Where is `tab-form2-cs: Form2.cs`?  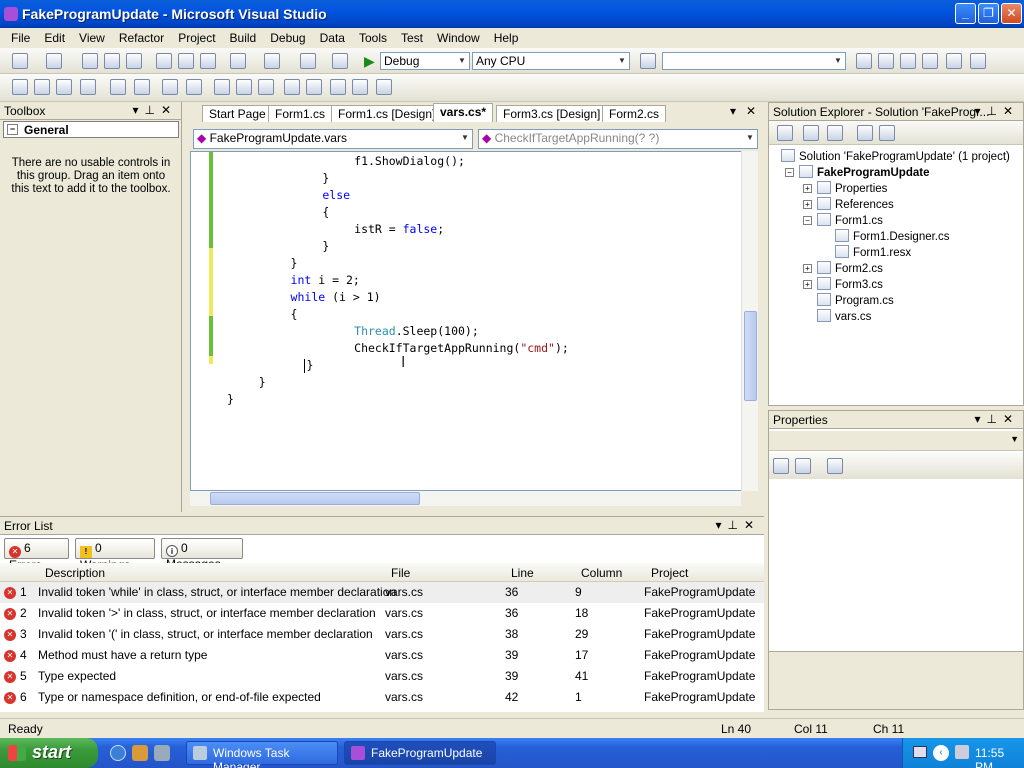 tab-form2-cs: Form2.cs is located at coordinates (634, 113).